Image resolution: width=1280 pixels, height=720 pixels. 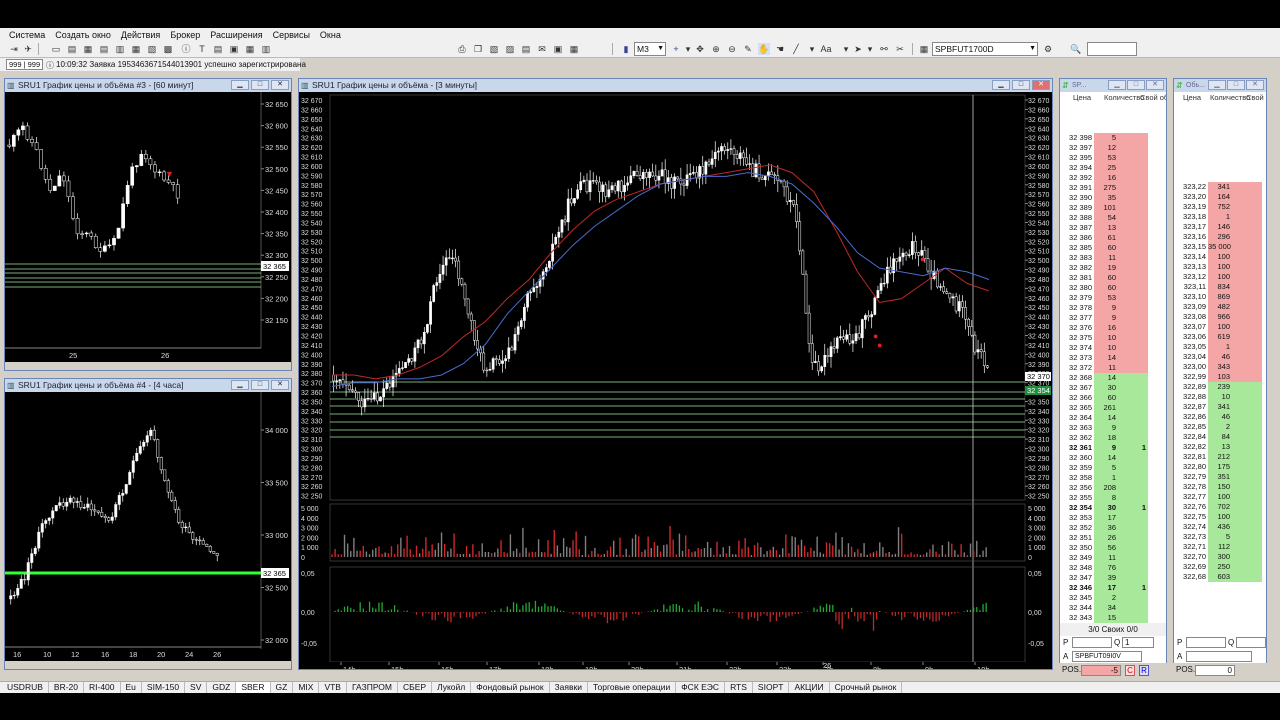 I want to click on tab: Eu, so click(x=131, y=687).